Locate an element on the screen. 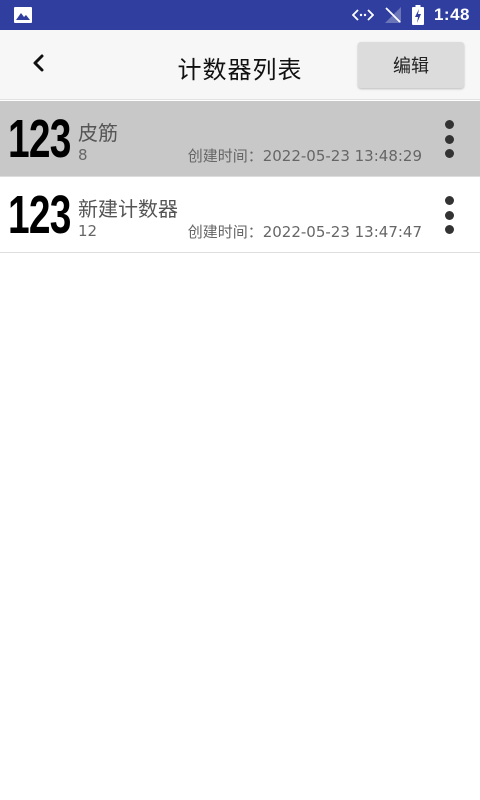 This screenshot has height=800, width=480. created-time: 创建时间：2022-05-23 13:47:47 is located at coordinates (304, 232).